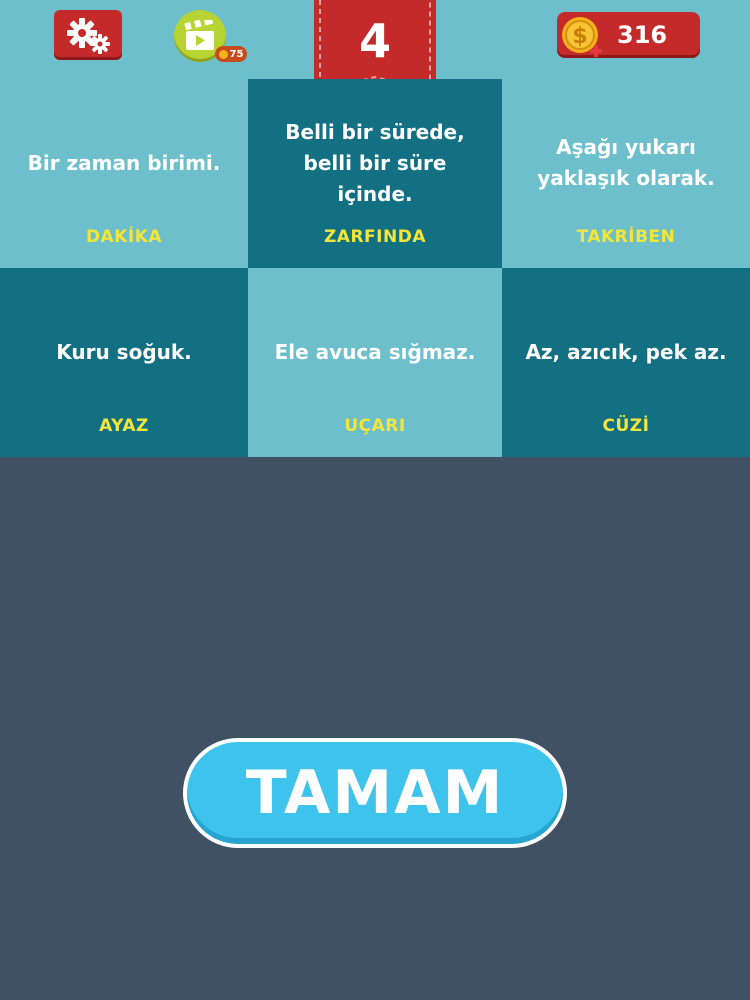 The height and width of the screenshot is (1000, 750). I want to click on clue-text: Aşağı yukarı yaklaşık olarak., so click(626, 162).